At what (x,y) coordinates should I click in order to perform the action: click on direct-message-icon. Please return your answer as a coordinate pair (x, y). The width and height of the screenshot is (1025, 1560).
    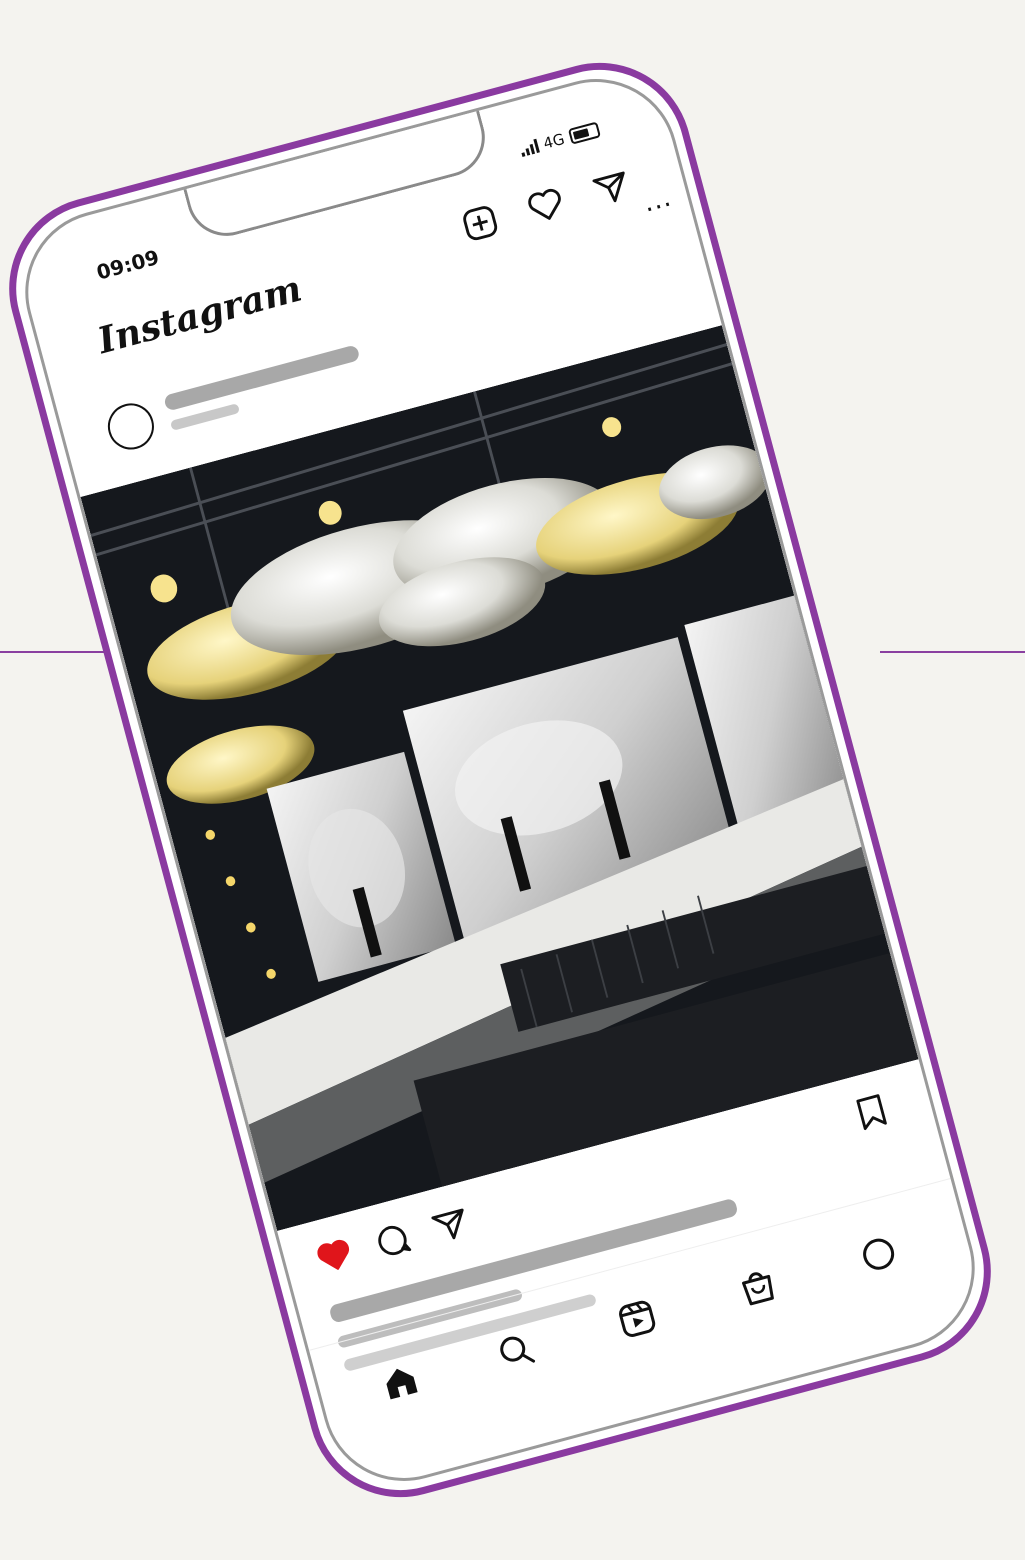
    Looking at the image, I should click on (611, 188).